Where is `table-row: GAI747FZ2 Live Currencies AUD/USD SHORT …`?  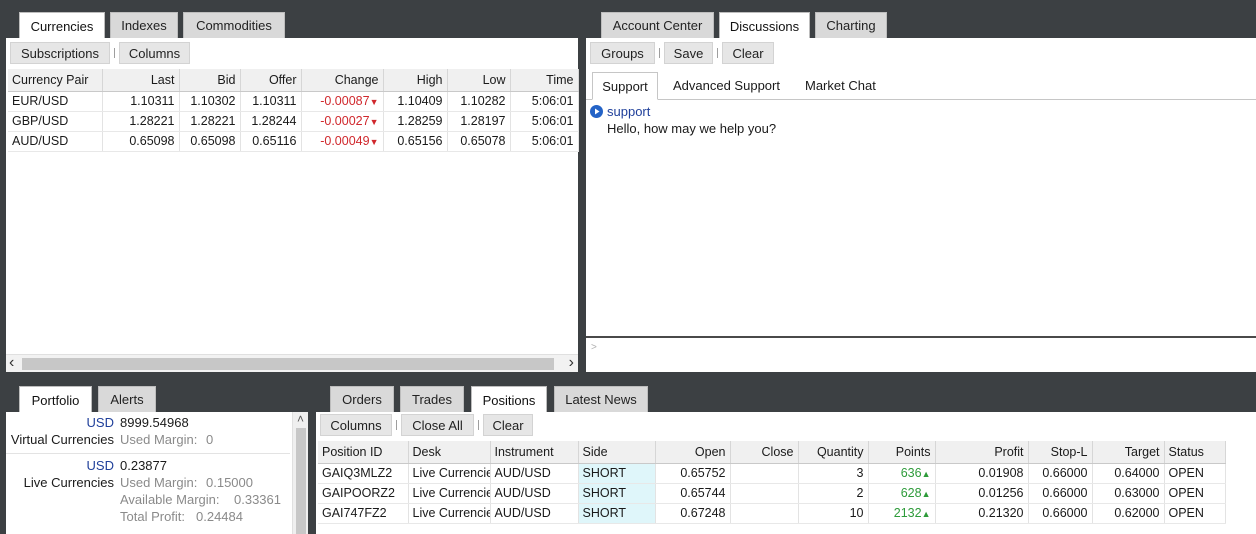 table-row: GAI747FZ2 Live Currencies AUD/USD SHORT … is located at coordinates (772, 513).